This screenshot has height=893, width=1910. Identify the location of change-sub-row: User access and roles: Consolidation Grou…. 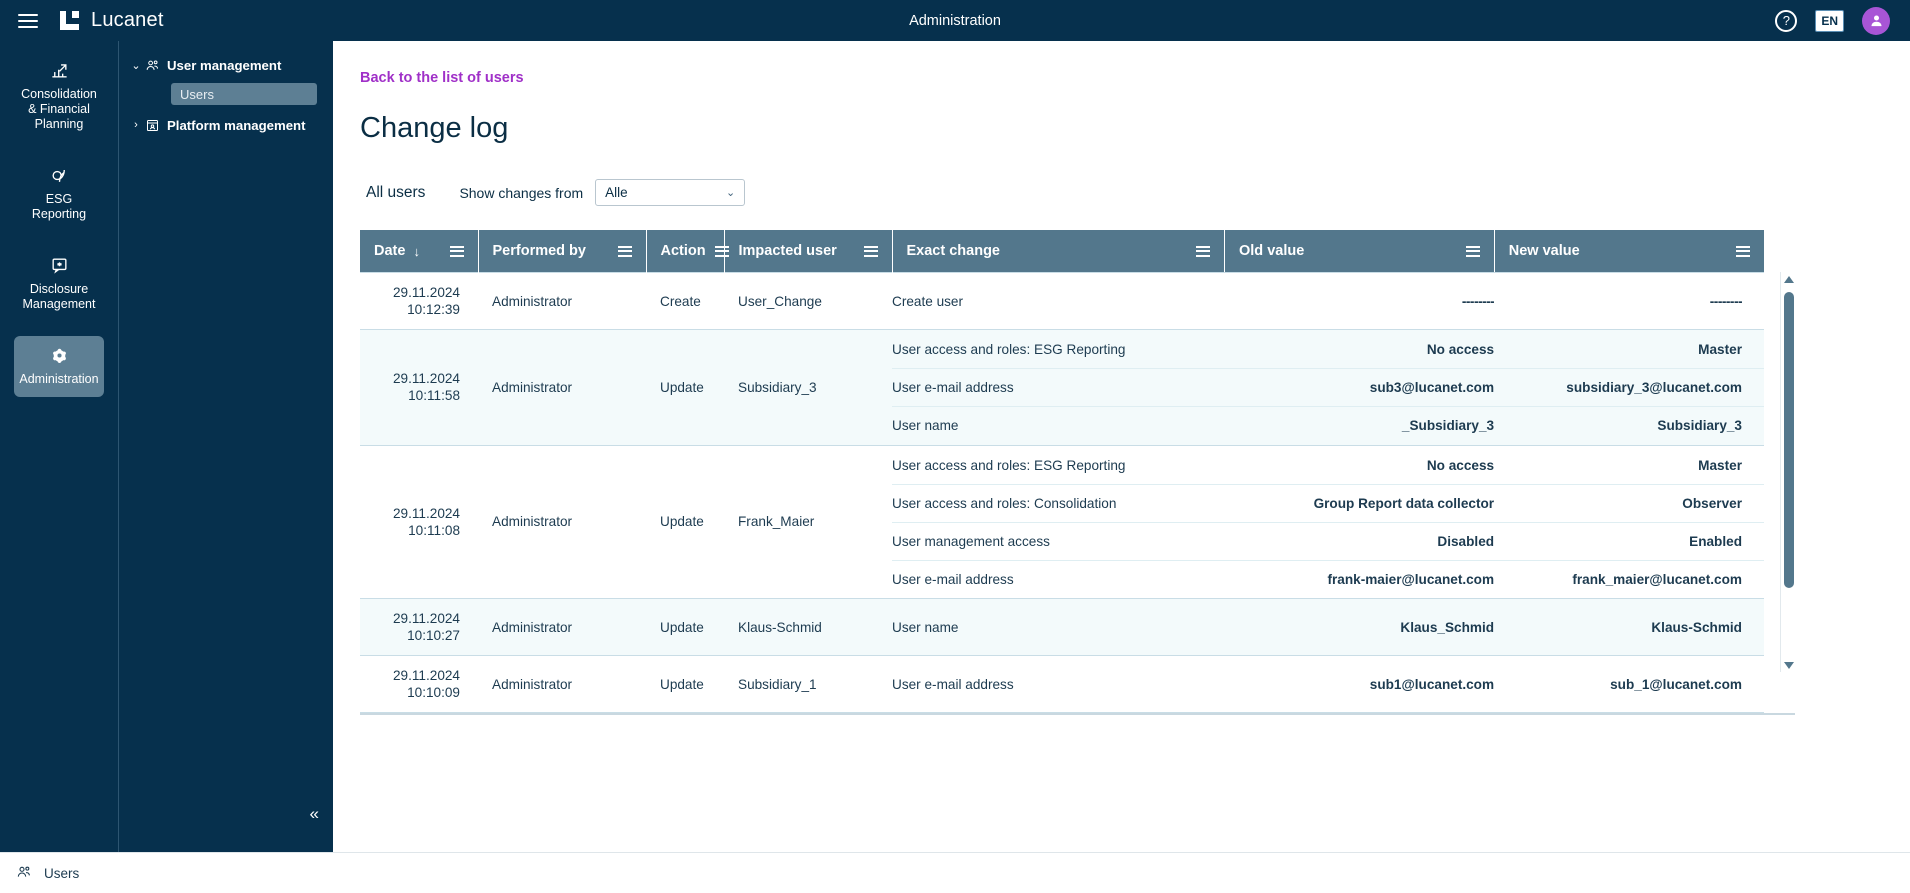
(1328, 503).